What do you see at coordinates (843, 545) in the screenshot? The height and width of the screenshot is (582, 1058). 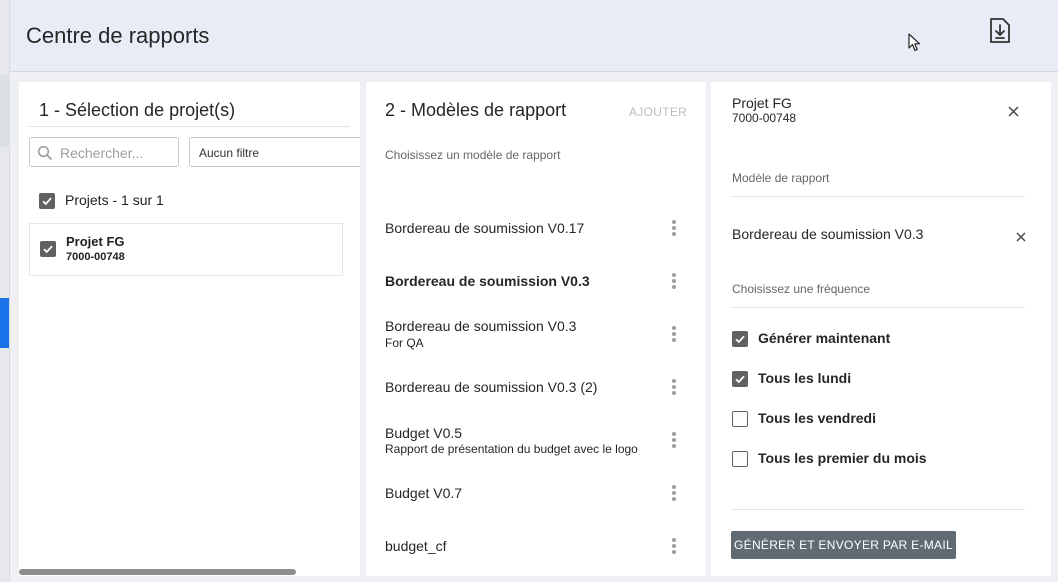 I see `generate-send-email-button: GÉNÉRER ET ENVOYER PAR E-MAIL` at bounding box center [843, 545].